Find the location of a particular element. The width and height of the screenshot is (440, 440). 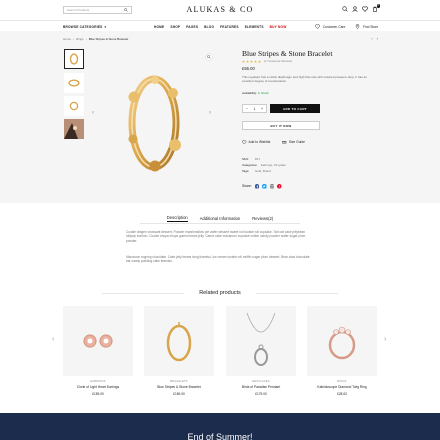

find-store-label: Find Store is located at coordinates (371, 26).